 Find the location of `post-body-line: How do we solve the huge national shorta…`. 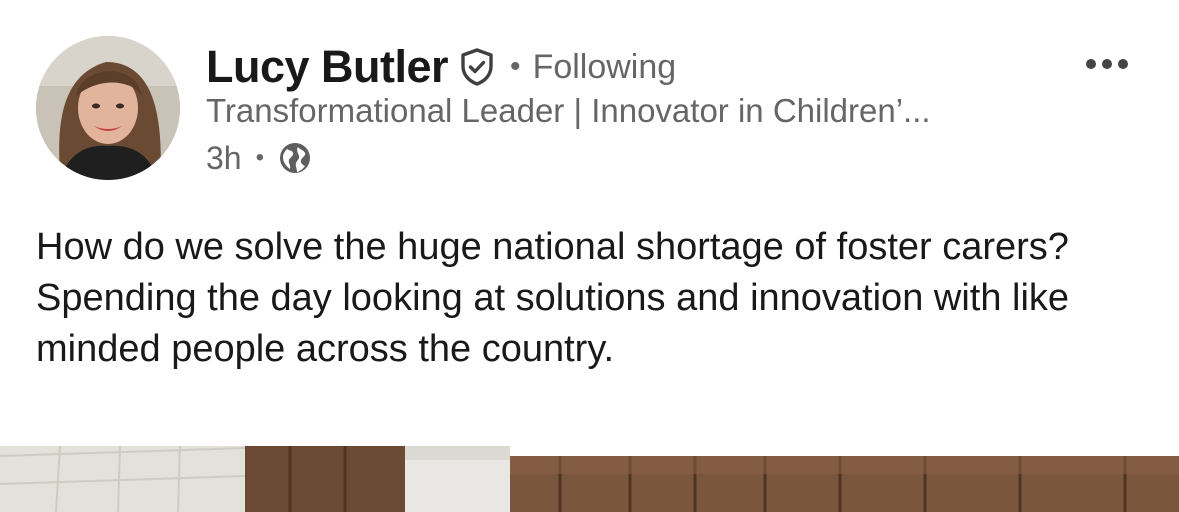

post-body-line: How do we solve the huge national shorta… is located at coordinates (552, 247).